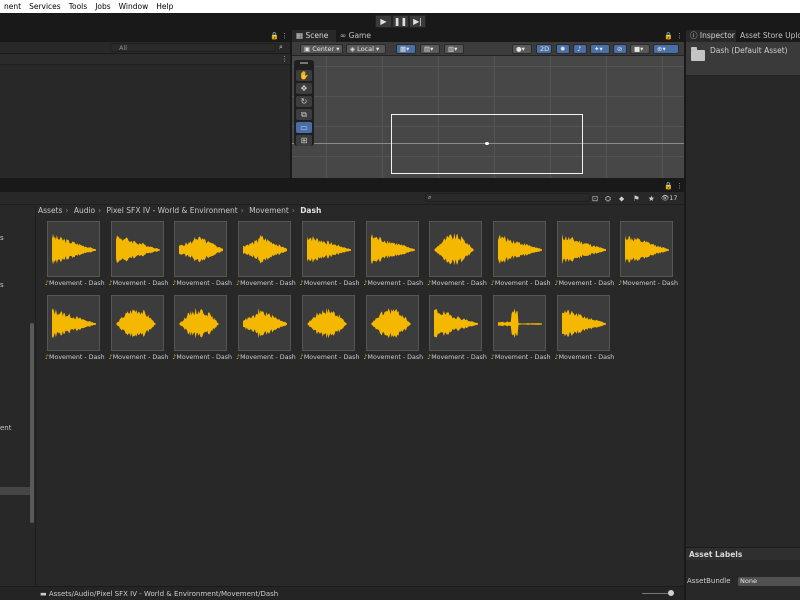 The width and height of the screenshot is (800, 600). I want to click on asset-labels-header: Asset Labels, so click(743, 553).